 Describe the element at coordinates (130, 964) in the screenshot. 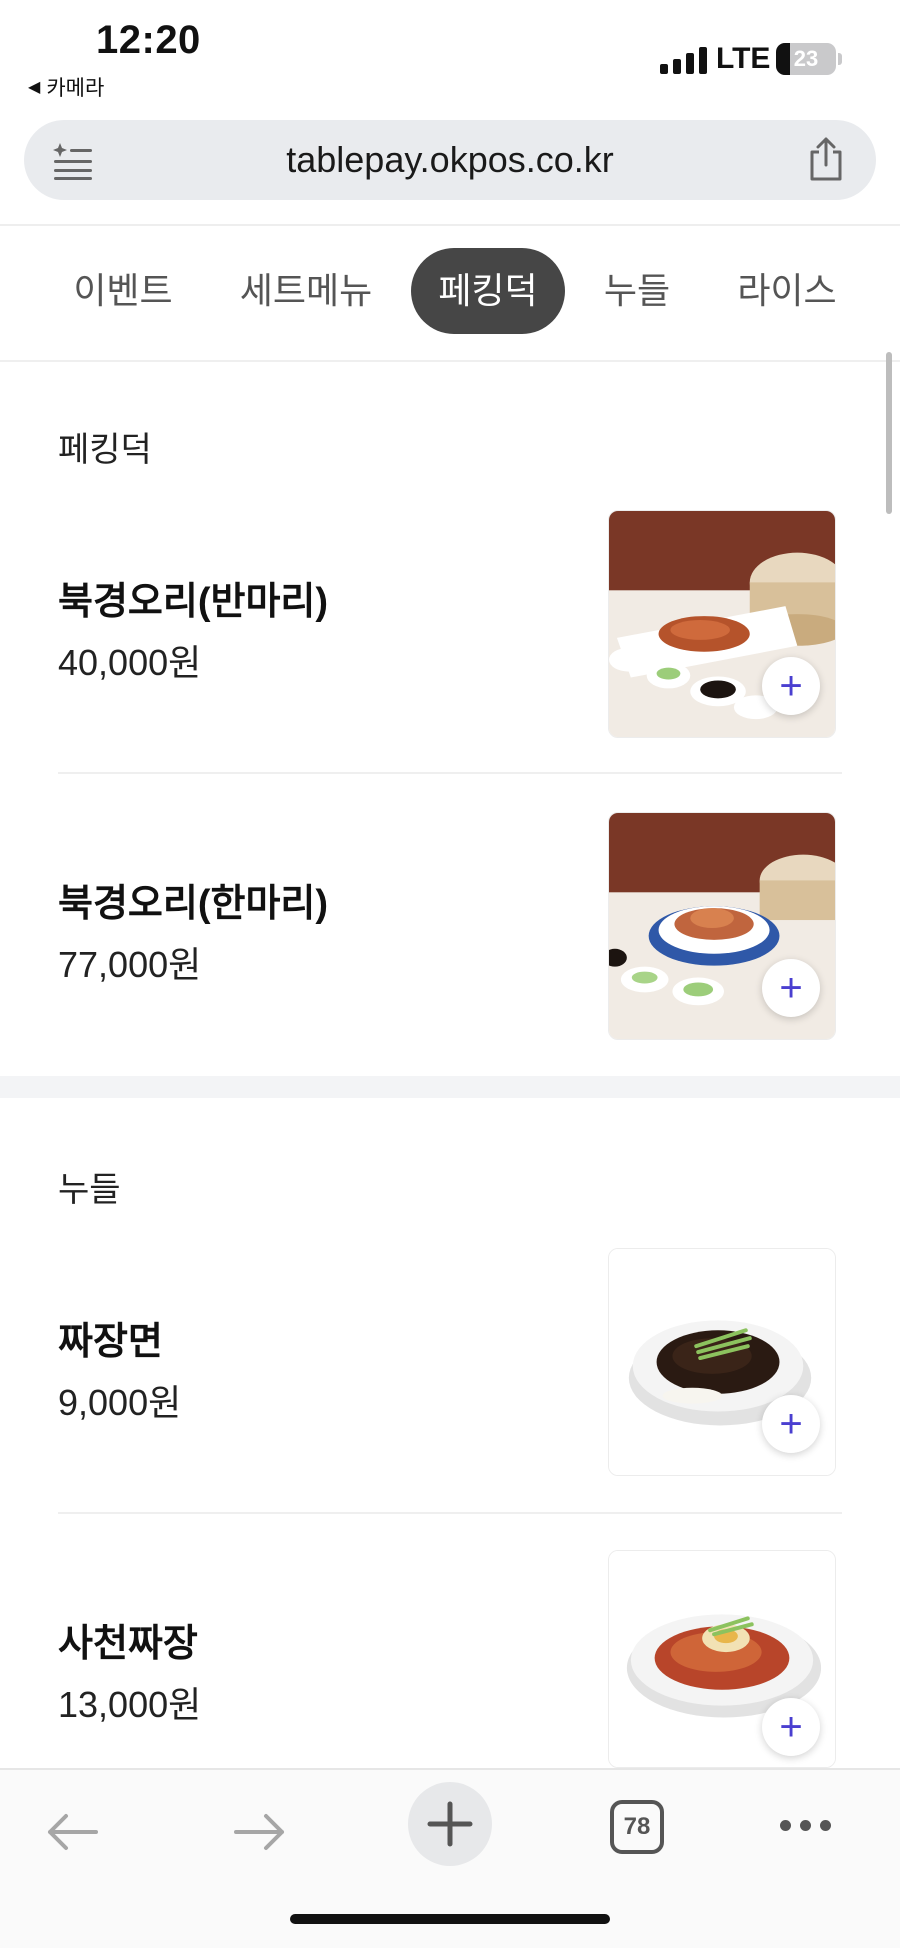

I see `menu-item-price: 77,000원` at that location.